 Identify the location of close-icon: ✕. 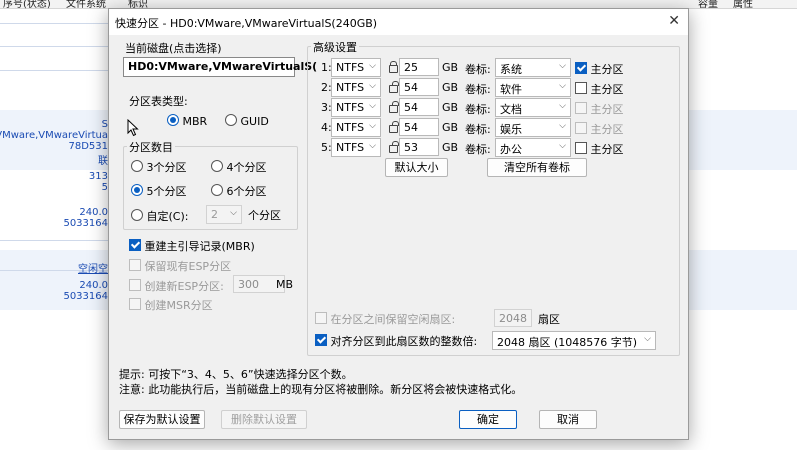
(674, 21).